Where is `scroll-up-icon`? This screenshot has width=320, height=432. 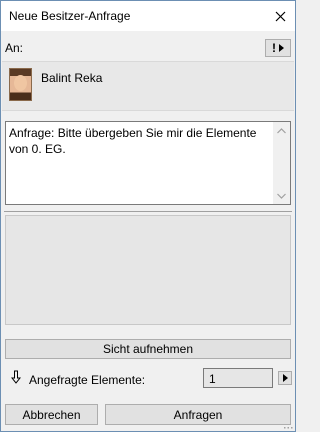
scroll-up-icon is located at coordinates (281, 130).